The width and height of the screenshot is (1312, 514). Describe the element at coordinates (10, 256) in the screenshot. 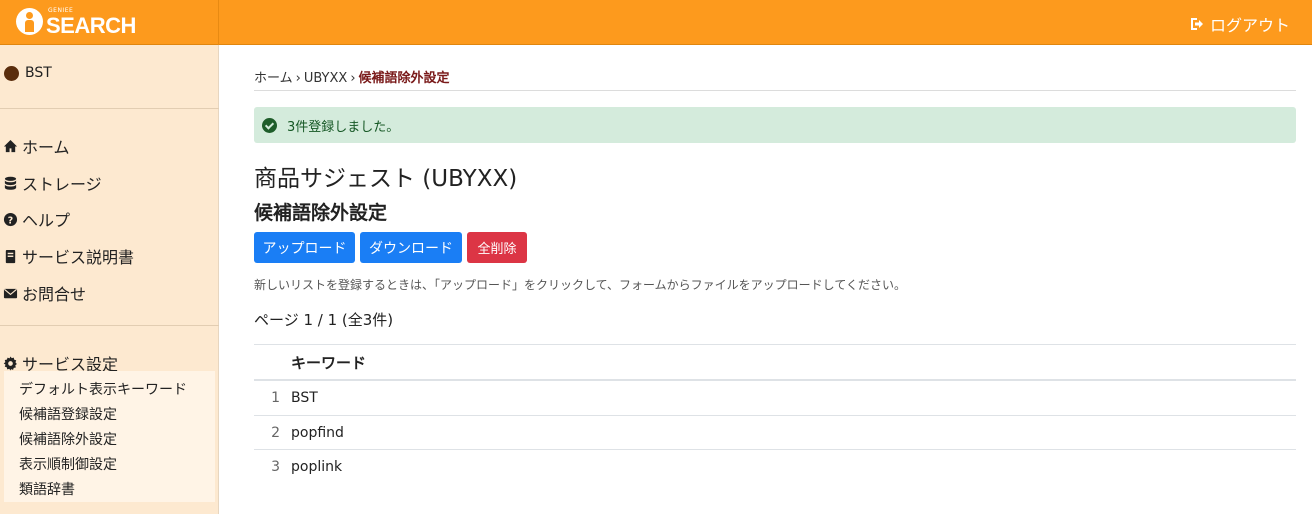

I see `book-icon` at that location.